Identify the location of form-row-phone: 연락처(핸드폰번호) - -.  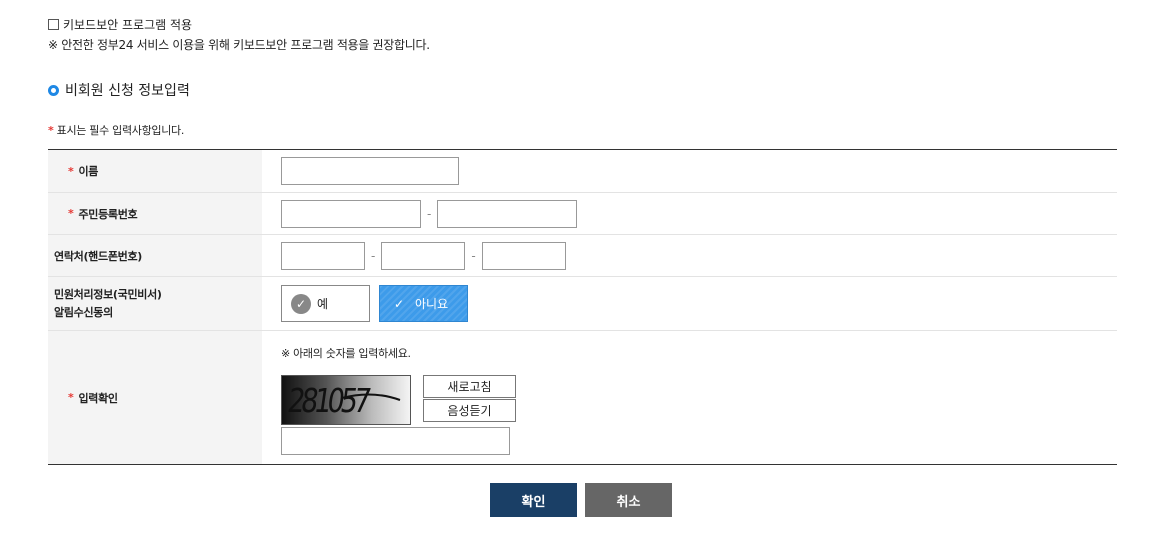
(582, 256).